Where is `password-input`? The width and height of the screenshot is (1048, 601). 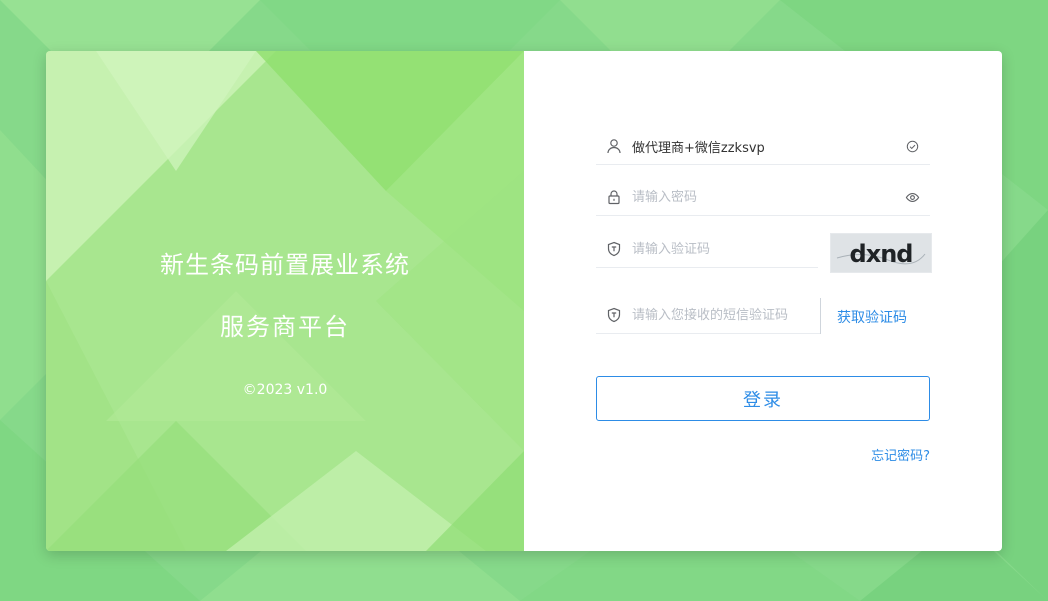
password-input is located at coordinates (768, 197).